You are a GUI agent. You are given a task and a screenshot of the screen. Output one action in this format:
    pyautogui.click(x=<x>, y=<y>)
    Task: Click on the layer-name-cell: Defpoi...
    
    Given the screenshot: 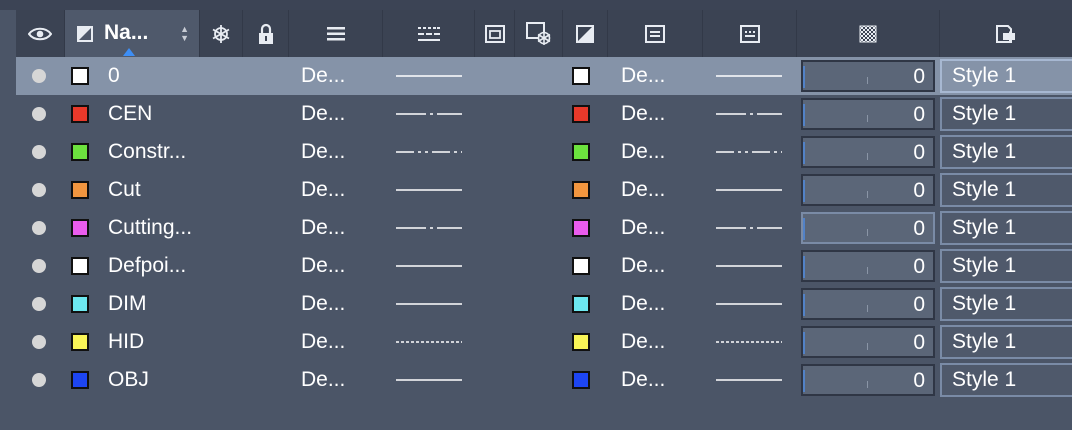 What is the action you would take?
    pyautogui.click(x=147, y=266)
    